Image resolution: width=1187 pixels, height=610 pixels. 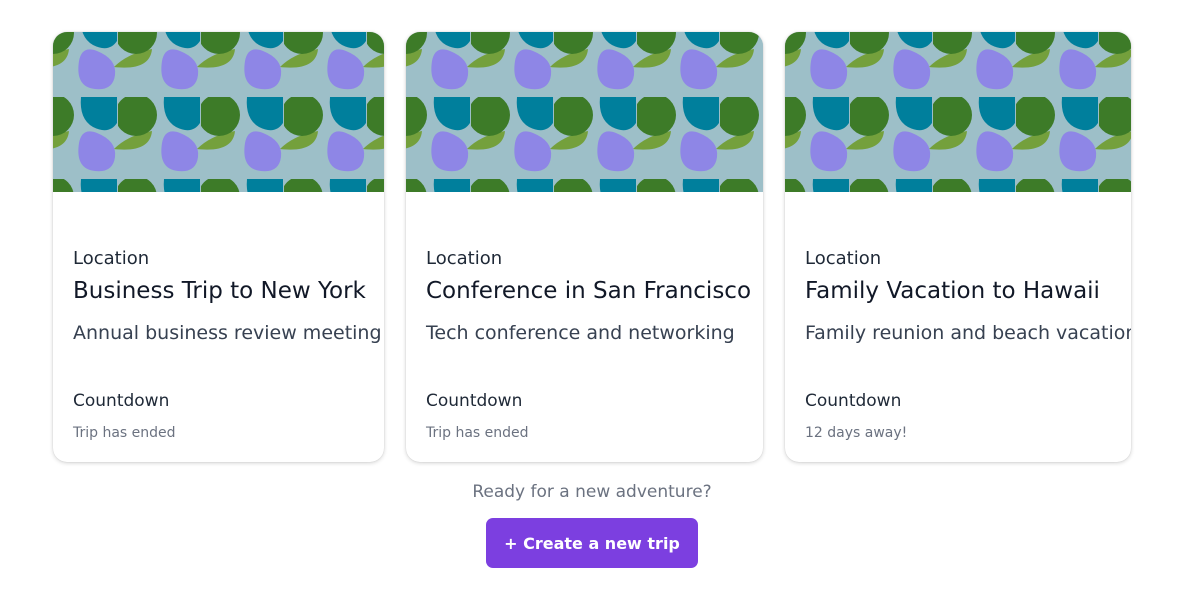 What do you see at coordinates (592, 543) in the screenshot?
I see `create-trip-button: + Create a new trip` at bounding box center [592, 543].